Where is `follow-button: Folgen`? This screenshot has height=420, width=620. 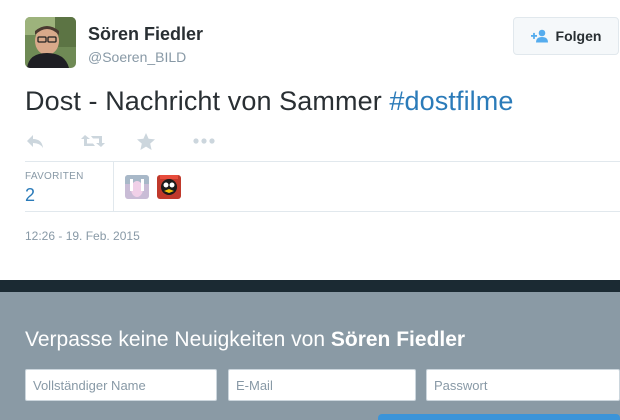
follow-button: Folgen is located at coordinates (566, 36).